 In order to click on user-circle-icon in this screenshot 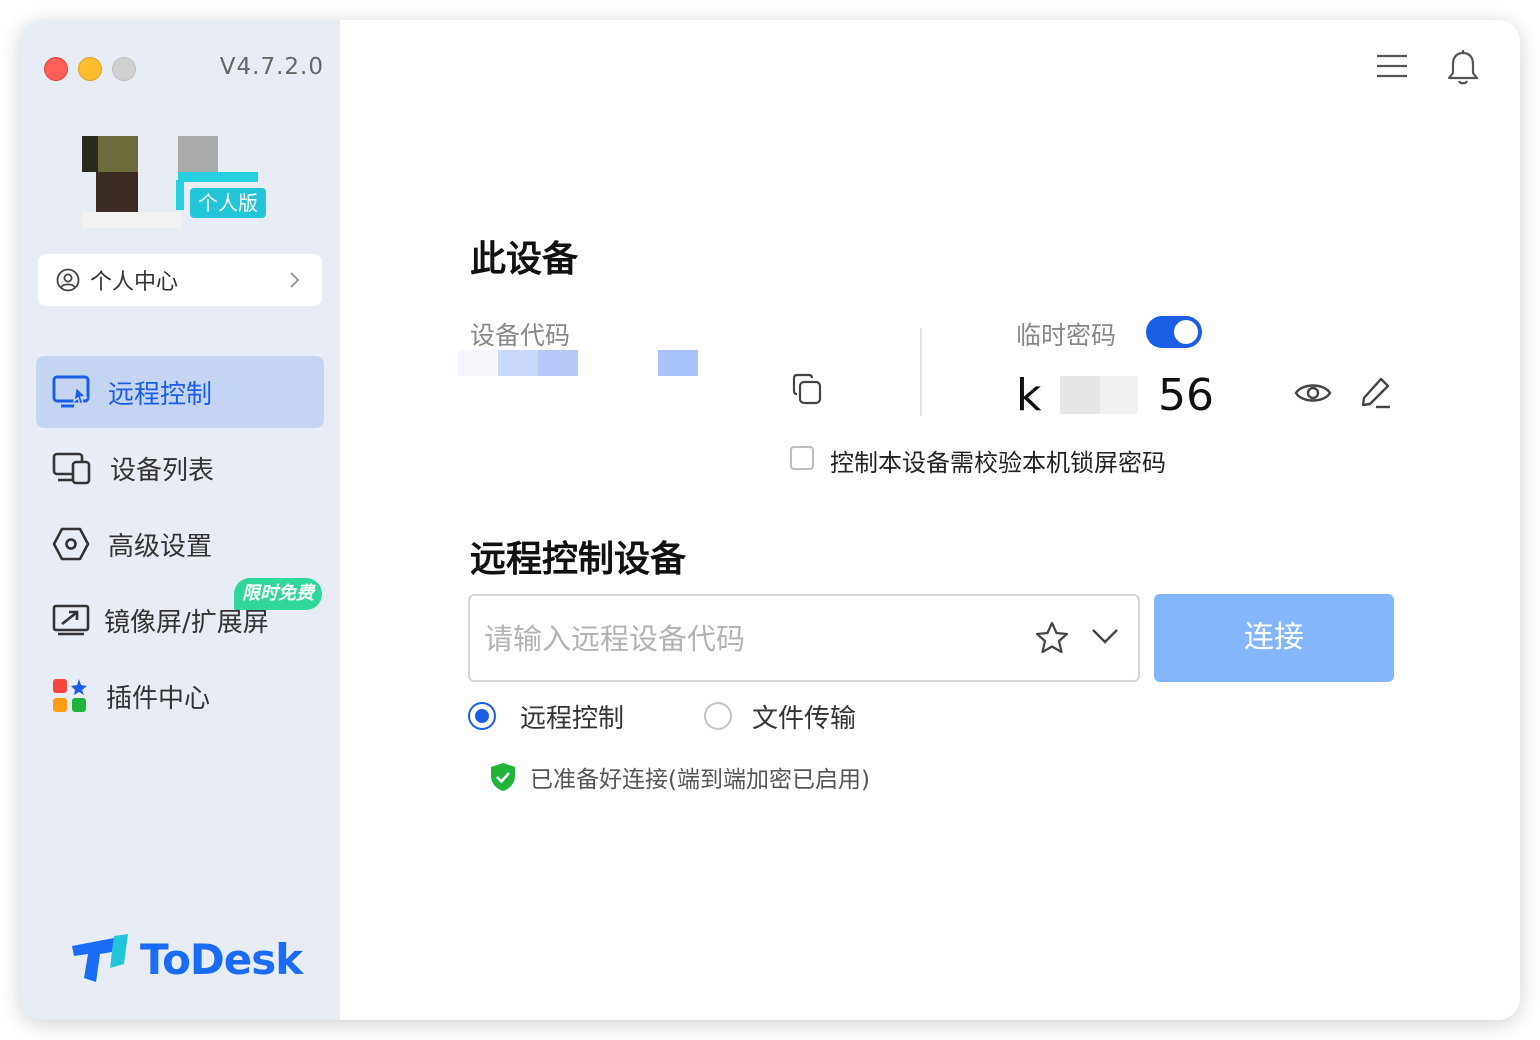, I will do `click(68, 280)`.